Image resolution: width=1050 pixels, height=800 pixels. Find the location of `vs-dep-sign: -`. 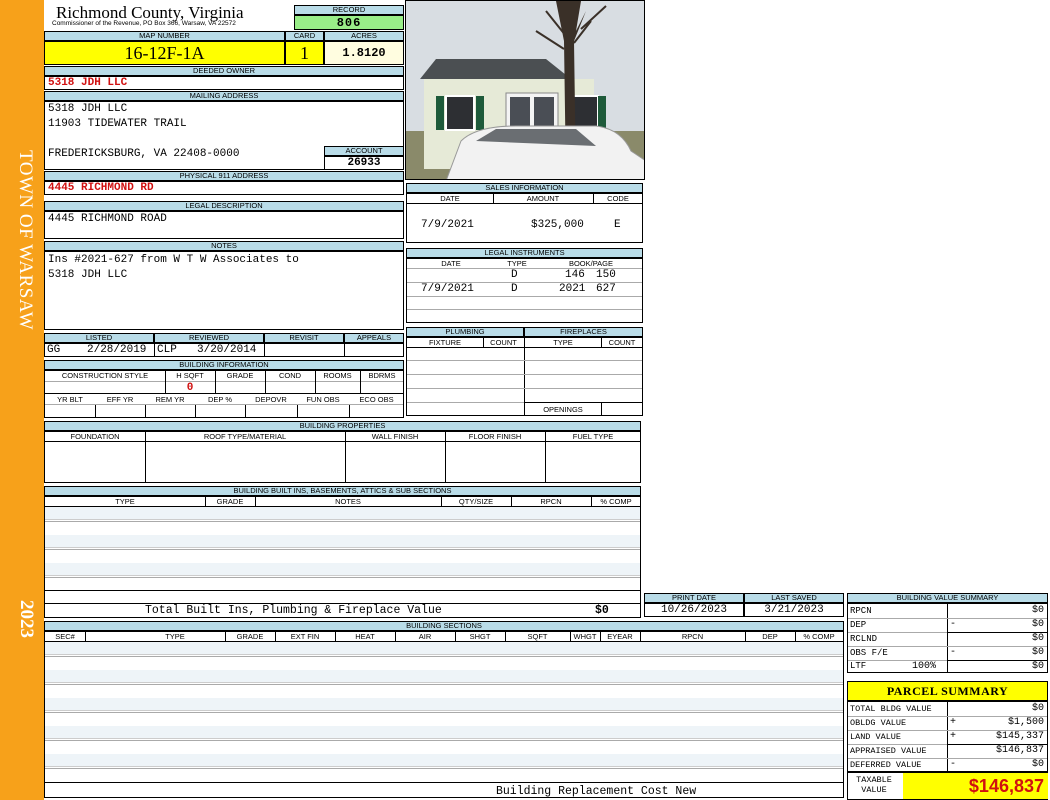

vs-dep-sign: - is located at coordinates (953, 624).